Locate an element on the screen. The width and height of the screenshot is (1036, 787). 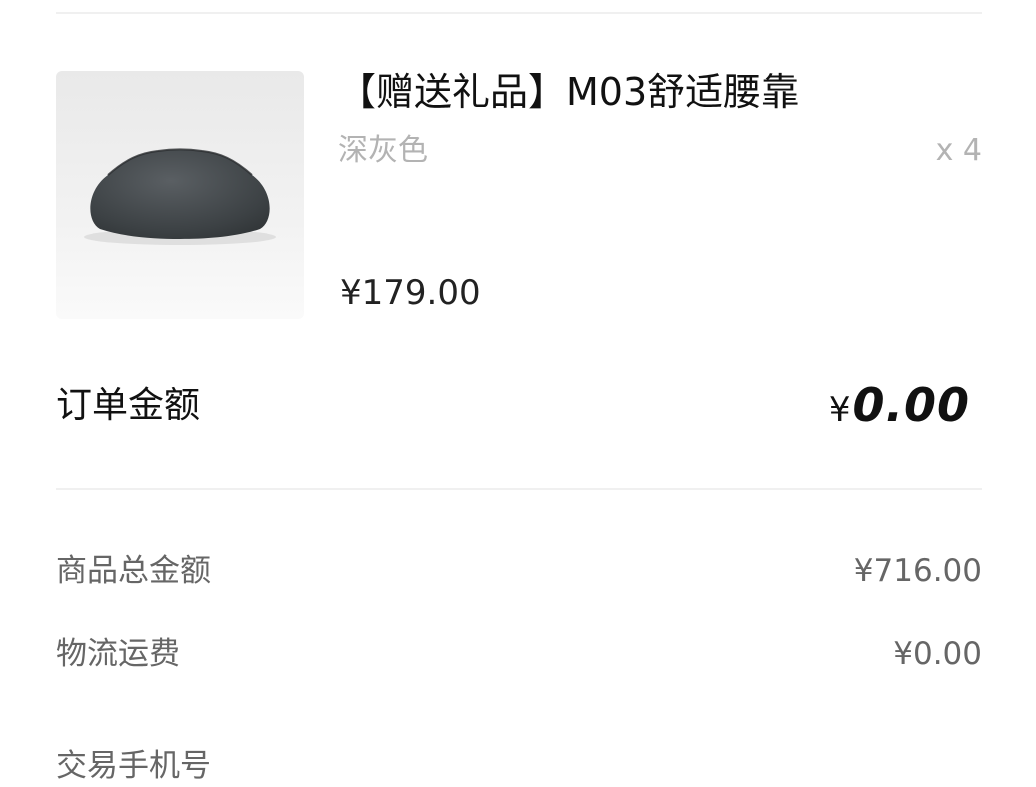
order-total-amount: 0.00 is located at coordinates (911, 405).